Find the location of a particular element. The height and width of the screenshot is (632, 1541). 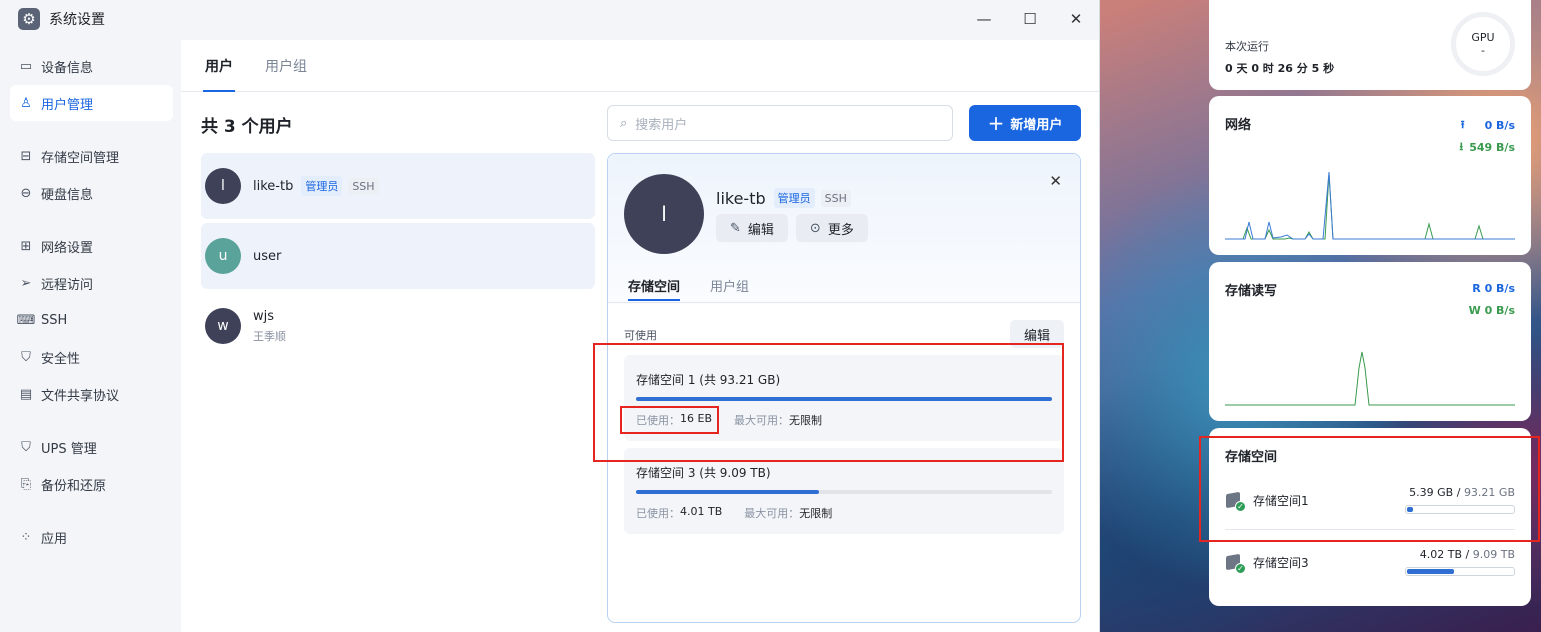

sidebar-item-ups: ⛉ UPS 管理 is located at coordinates (91, 447).